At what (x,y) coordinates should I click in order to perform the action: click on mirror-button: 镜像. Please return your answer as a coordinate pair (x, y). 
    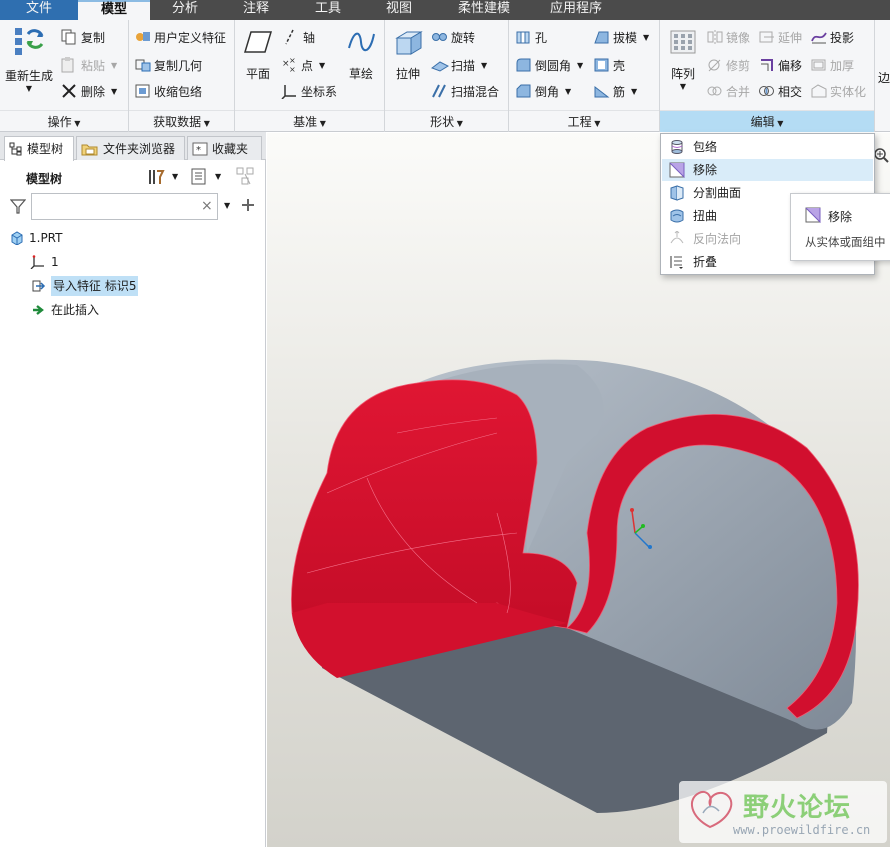
    Looking at the image, I should click on (728, 37).